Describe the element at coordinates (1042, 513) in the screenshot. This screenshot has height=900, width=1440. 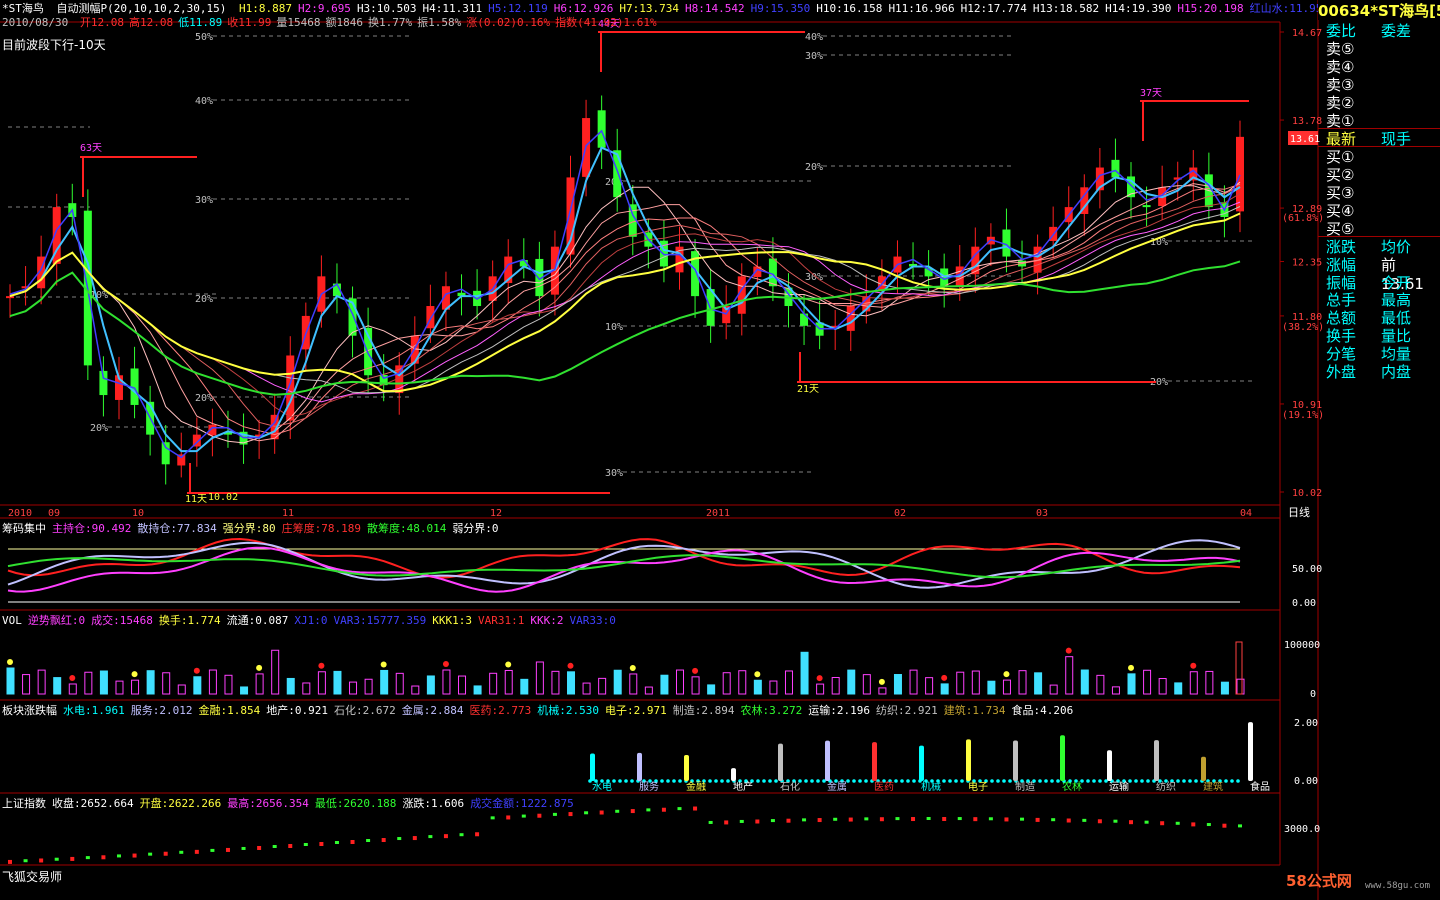
I see `date-label: 03` at that location.